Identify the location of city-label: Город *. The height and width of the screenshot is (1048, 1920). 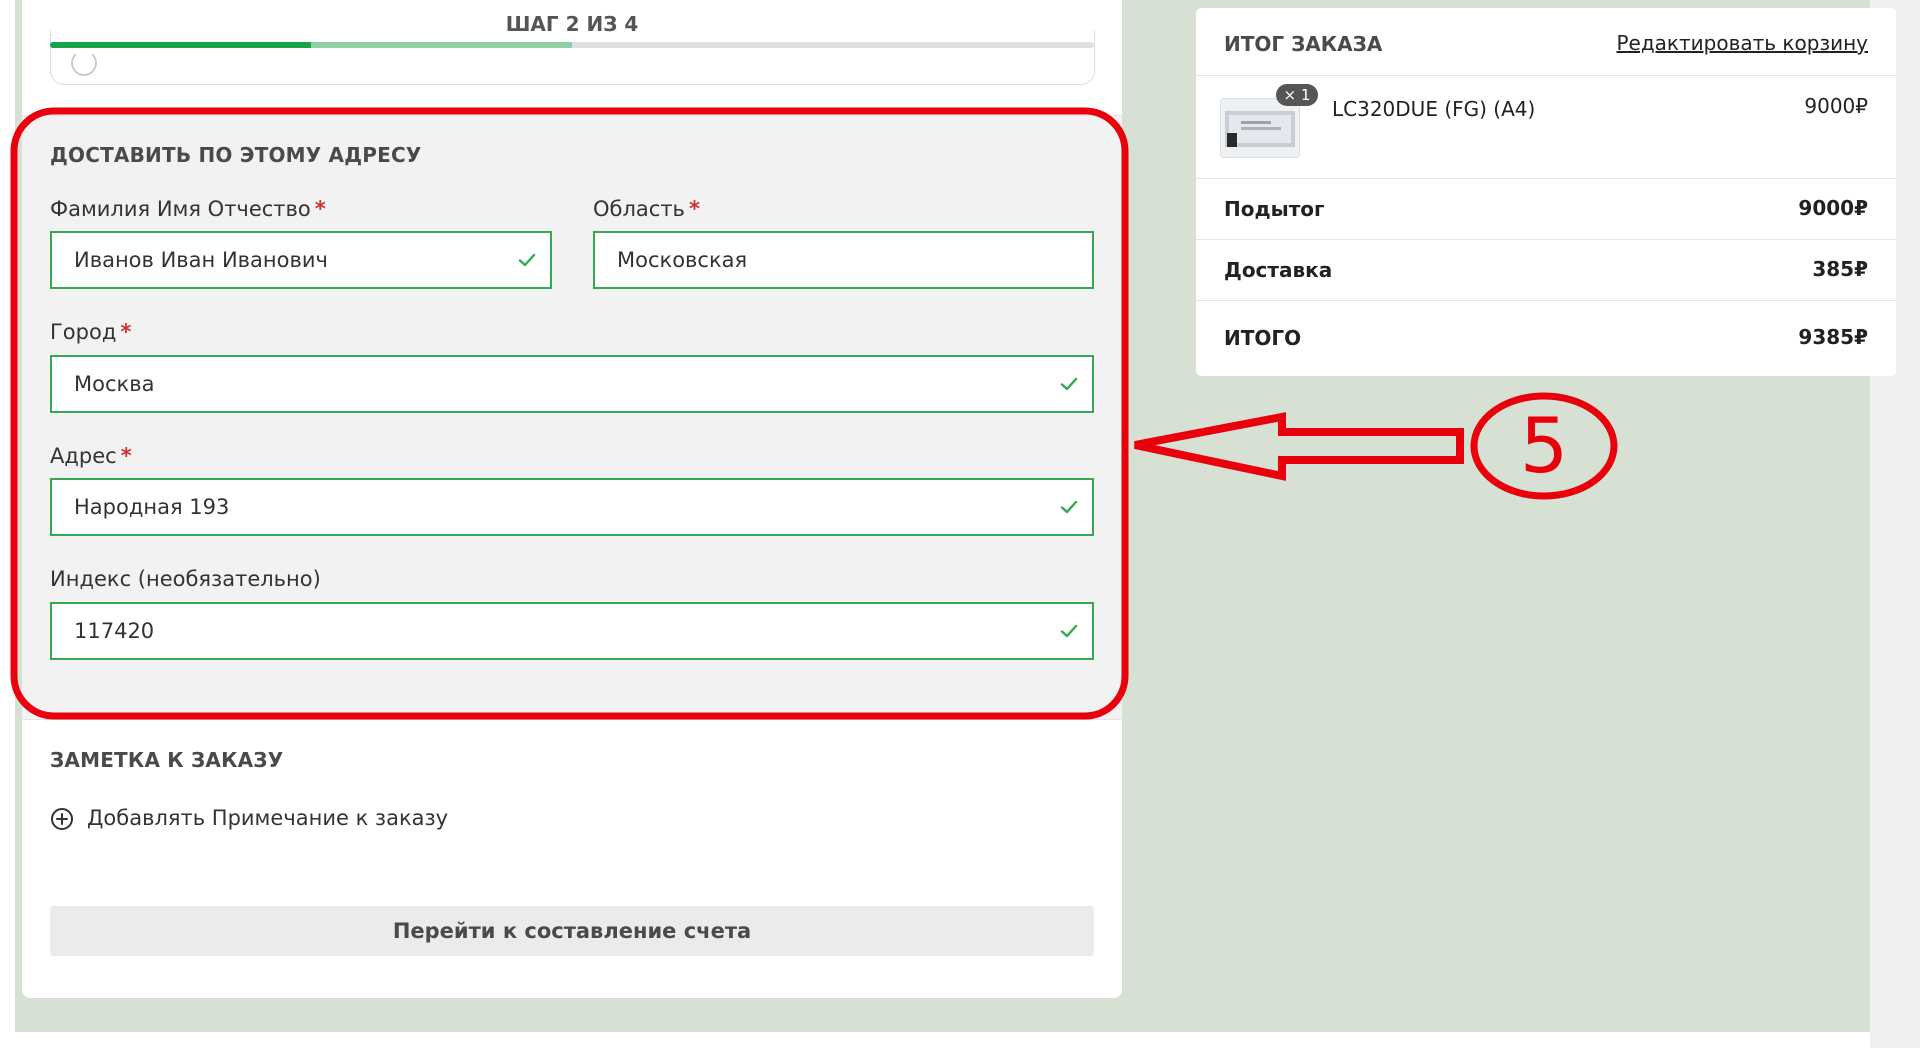
(91, 332).